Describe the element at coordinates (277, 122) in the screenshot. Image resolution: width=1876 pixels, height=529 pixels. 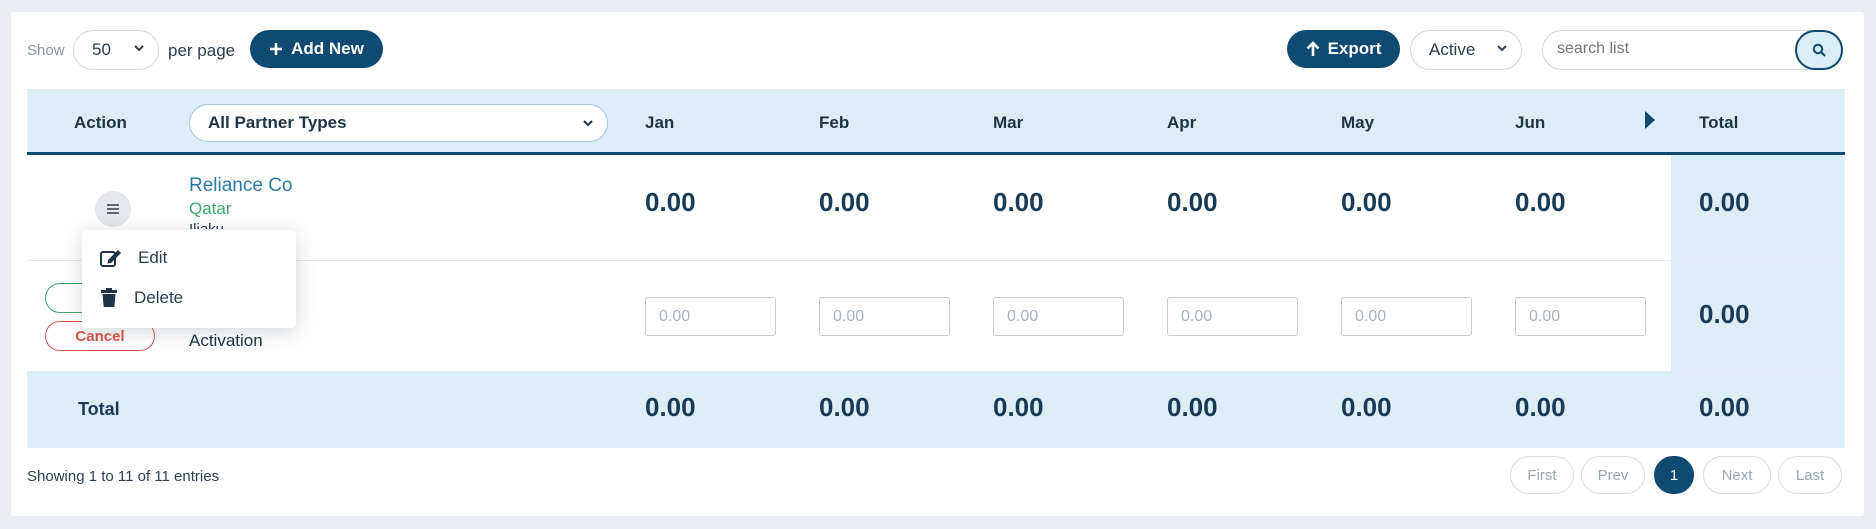
I see `partner-type-value: All Partner Types` at that location.